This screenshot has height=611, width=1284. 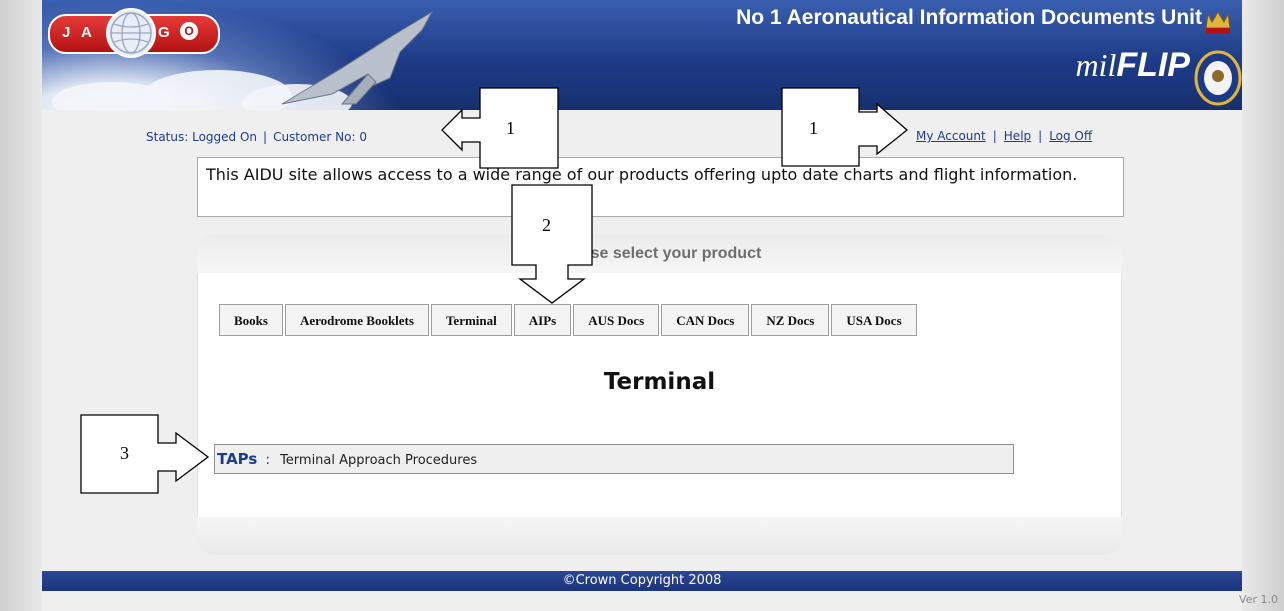 What do you see at coordinates (1258, 599) in the screenshot?
I see `version-label: Ver 1.0` at bounding box center [1258, 599].